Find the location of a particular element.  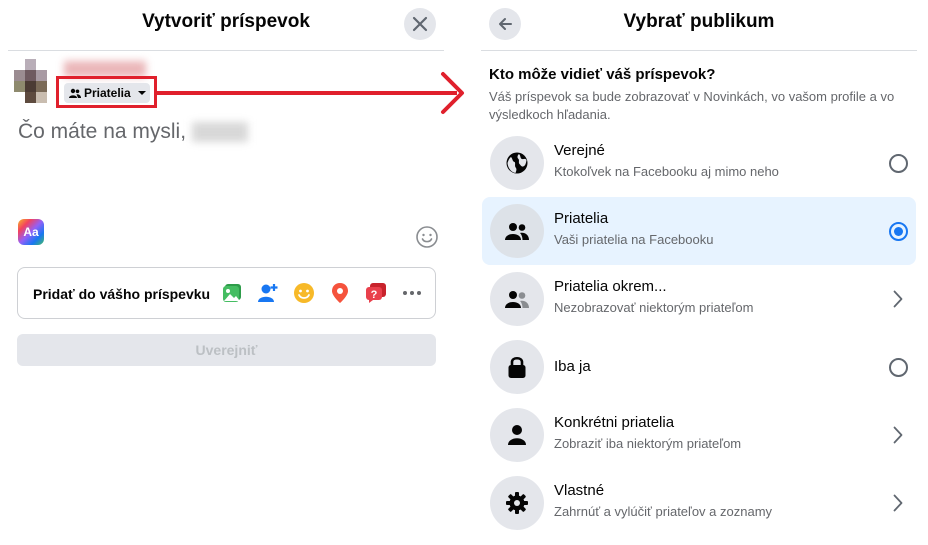

option-title: Verejné is located at coordinates (579, 150).